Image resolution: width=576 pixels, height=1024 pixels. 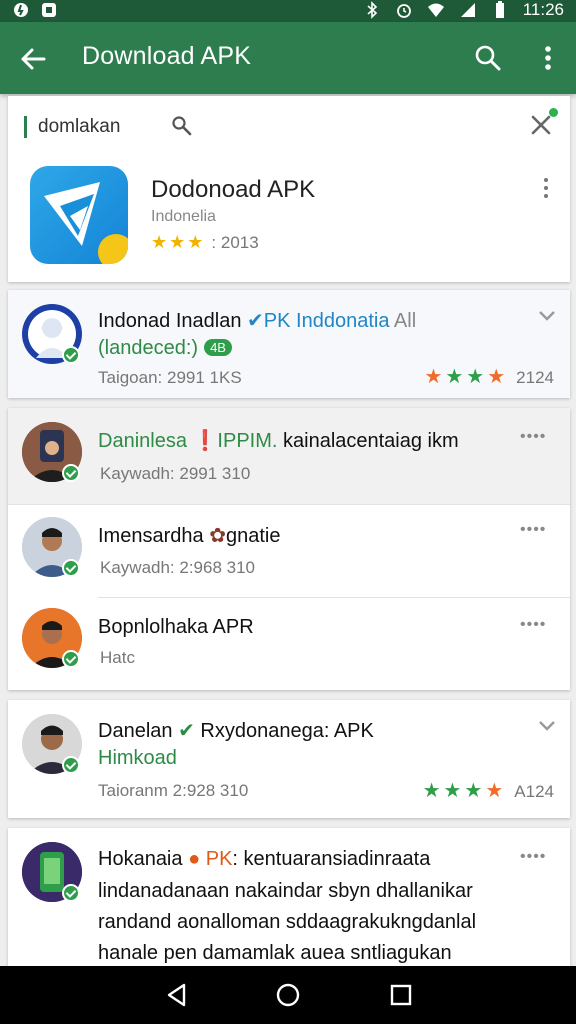 What do you see at coordinates (183, 216) in the screenshot?
I see `featured-app-subtitle: Indonelia` at bounding box center [183, 216].